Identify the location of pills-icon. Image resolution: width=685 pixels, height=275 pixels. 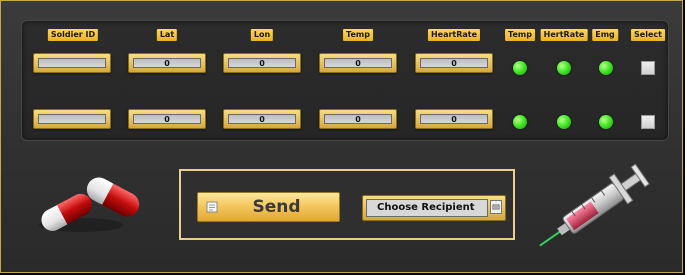
(89, 204).